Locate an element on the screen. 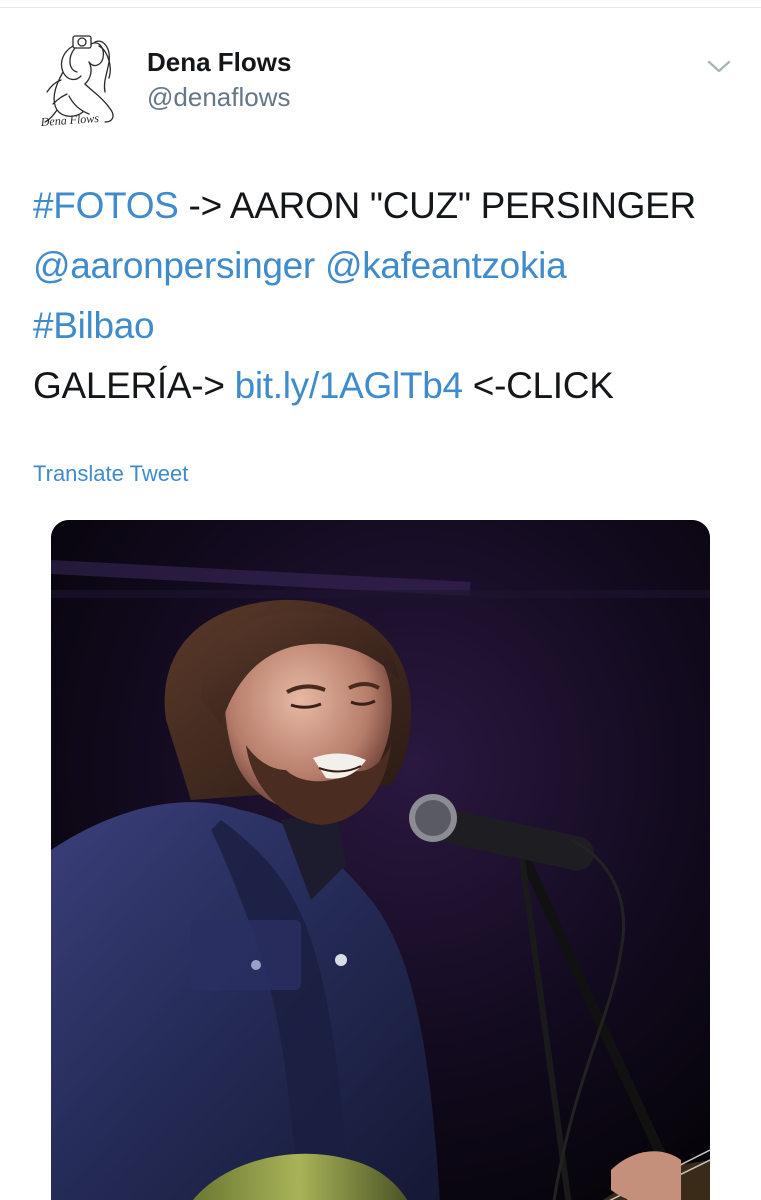 This screenshot has height=1200, width=761. gallery-prefix-text: GALERÍA-> is located at coordinates (134, 385).